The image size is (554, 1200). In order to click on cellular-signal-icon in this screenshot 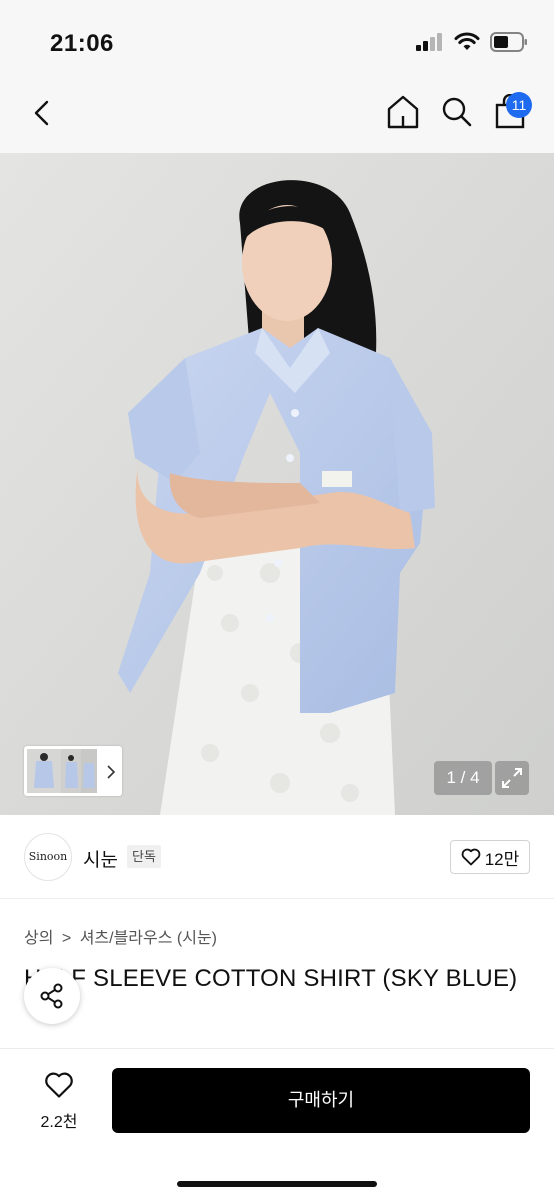, I will do `click(429, 42)`.